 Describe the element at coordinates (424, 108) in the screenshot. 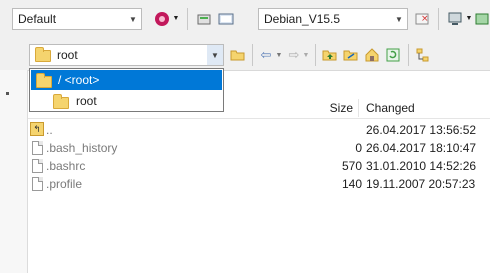

I see `column-changed: Changed` at that location.